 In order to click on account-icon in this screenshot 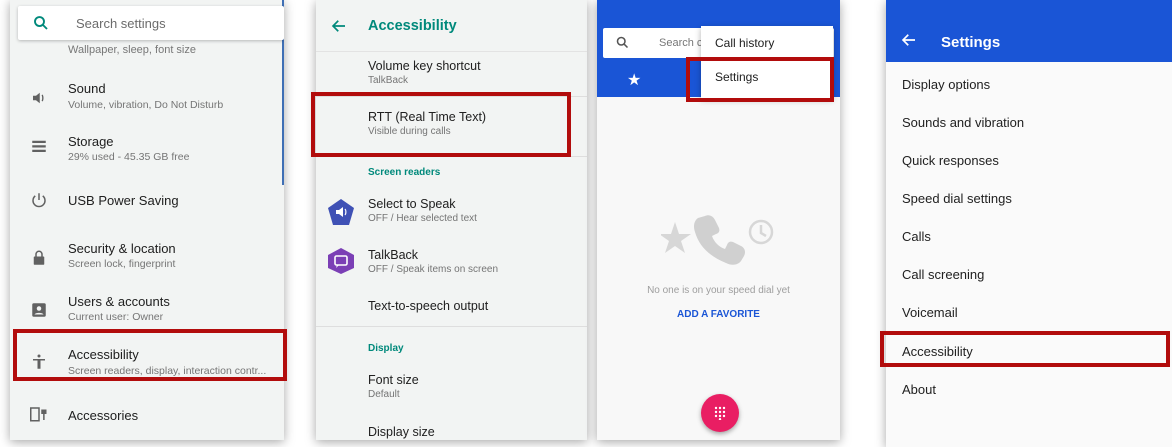, I will do `click(39, 310)`.